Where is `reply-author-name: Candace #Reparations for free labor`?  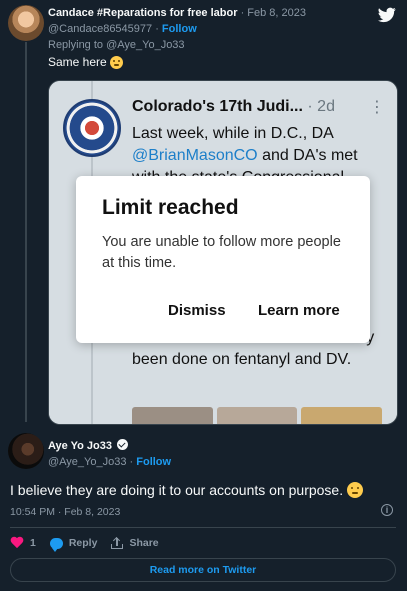
reply-author-name: Candace #Reparations for free labor is located at coordinates (143, 13).